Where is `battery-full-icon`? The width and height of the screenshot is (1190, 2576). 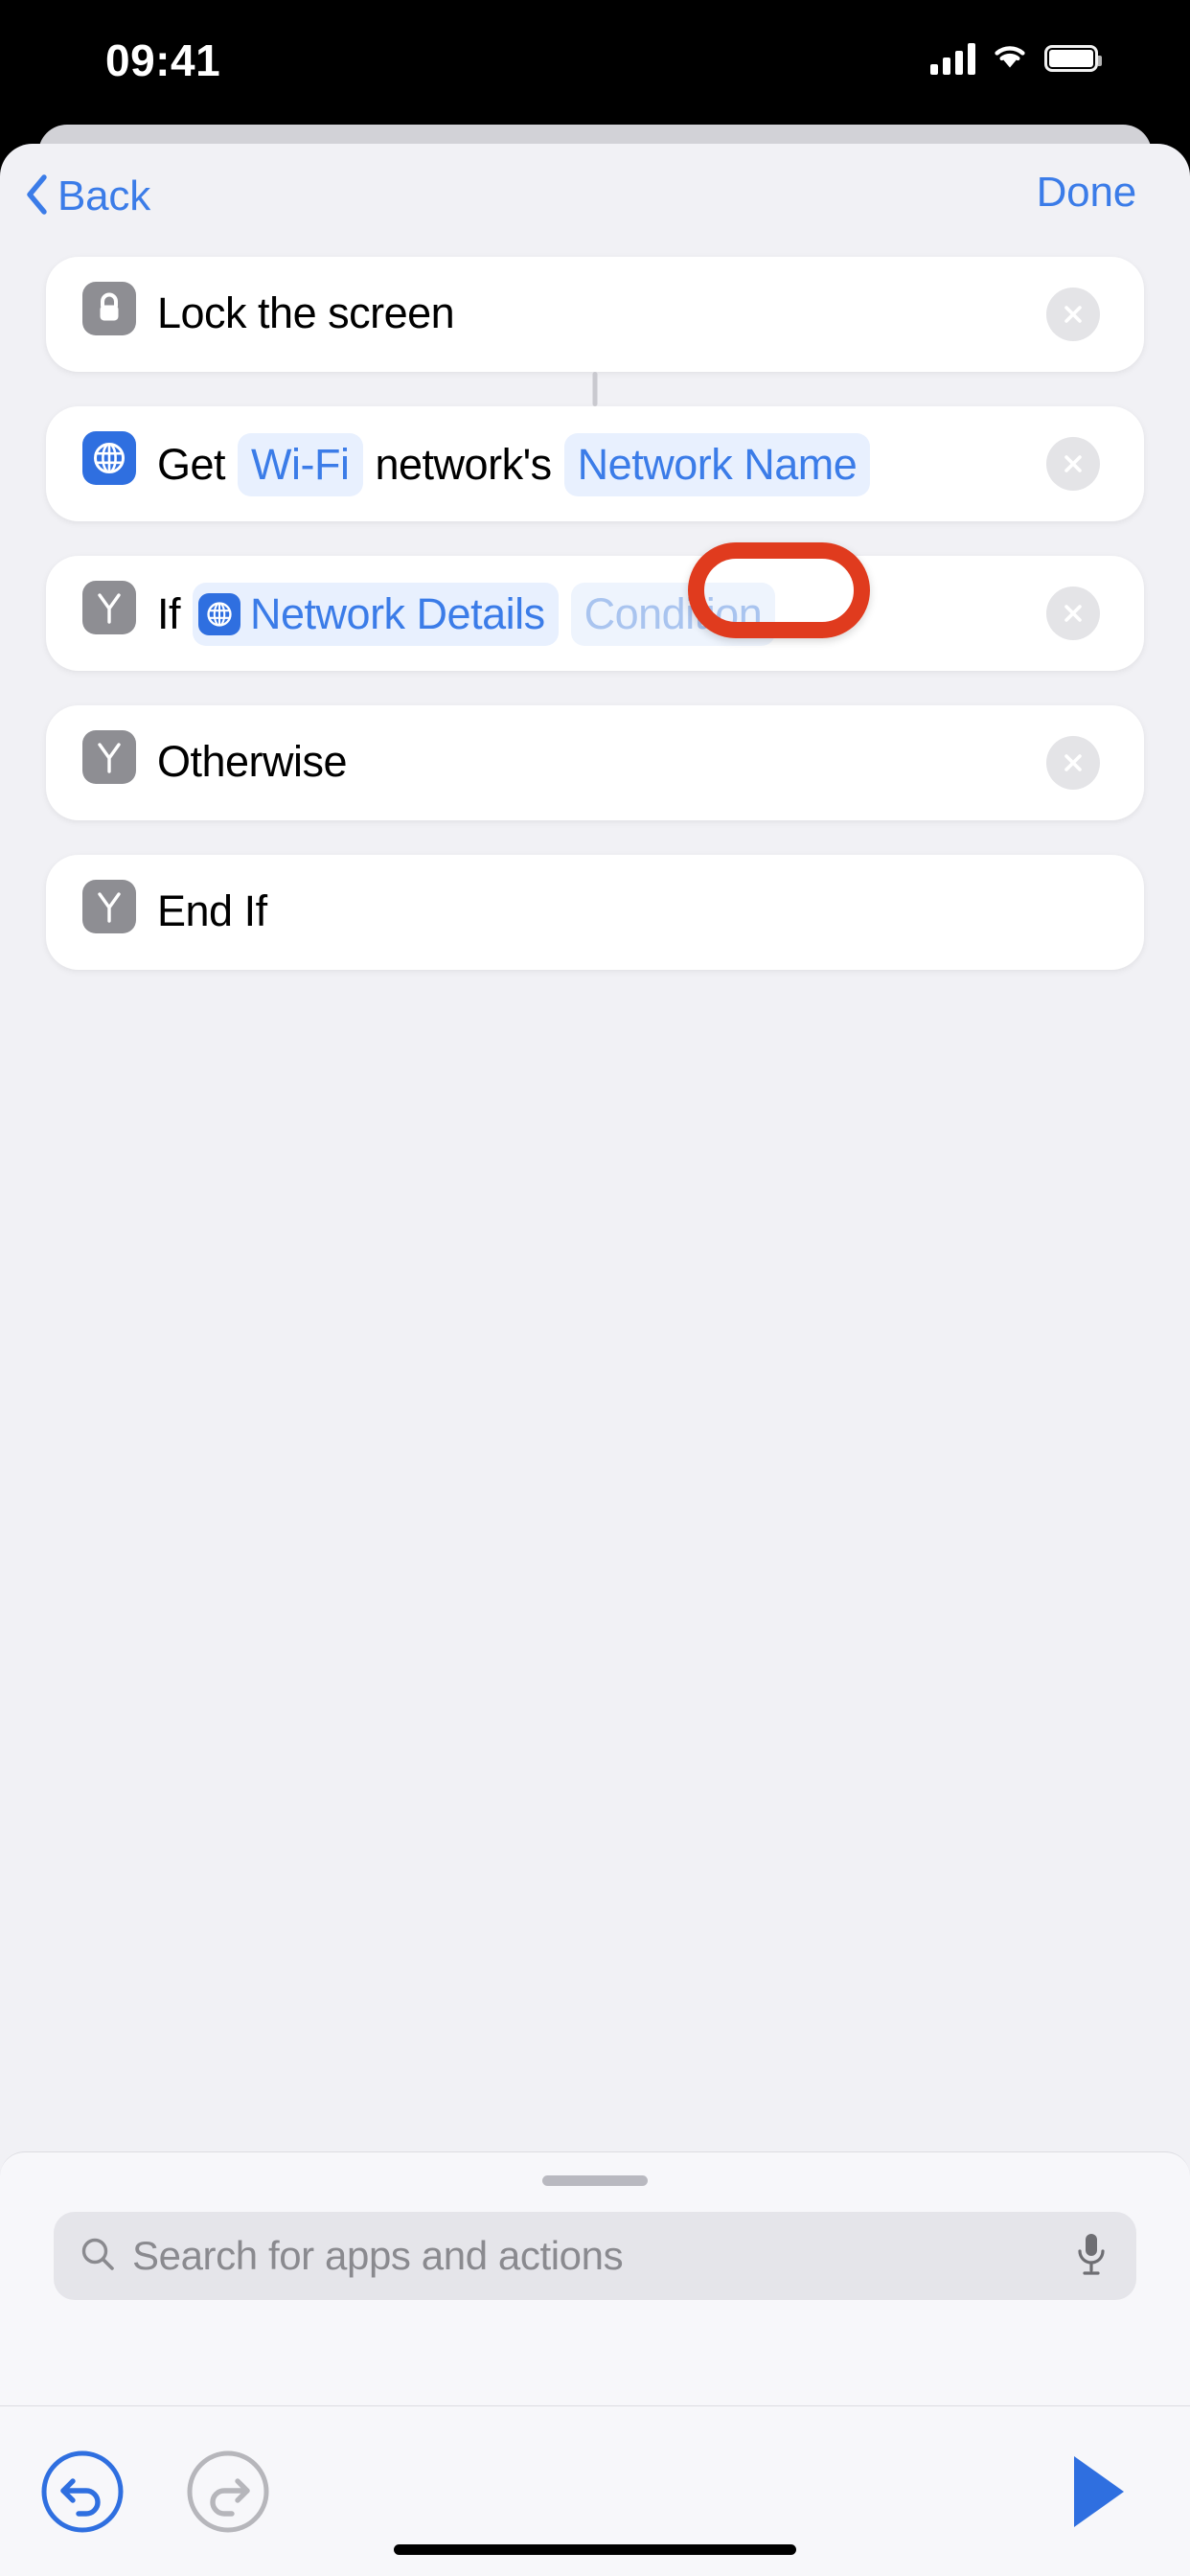
battery-full-icon is located at coordinates (1073, 58).